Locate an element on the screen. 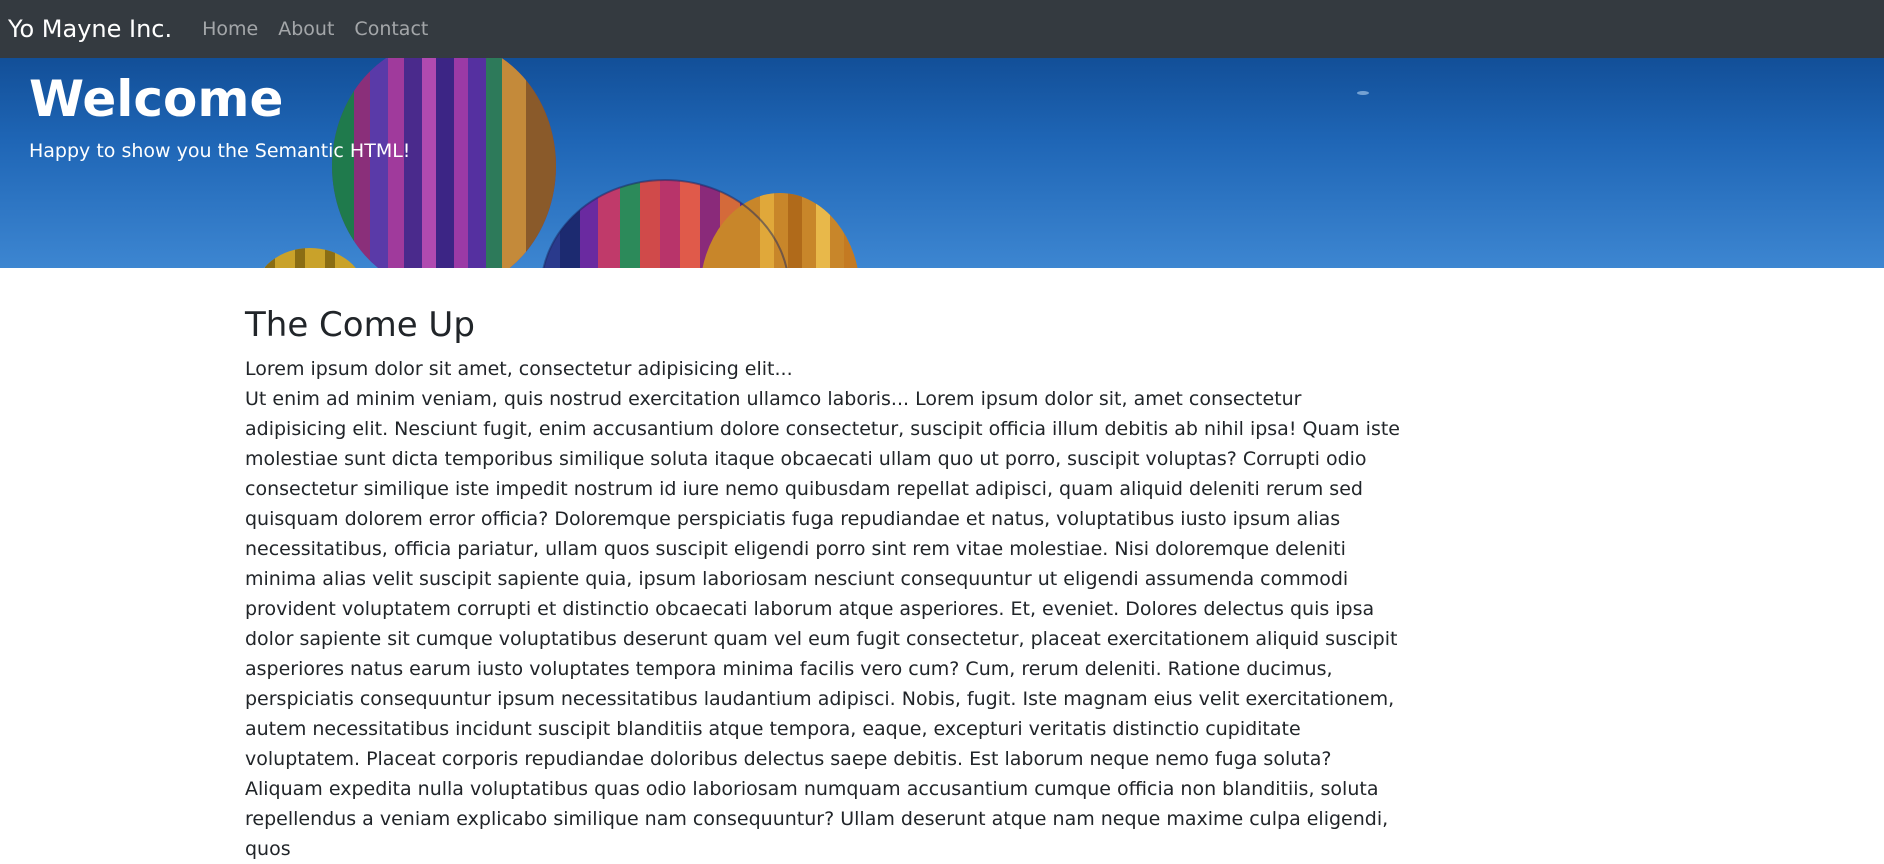  navbar: Yo Mayne Inc. Home About Contact is located at coordinates (942, 29).